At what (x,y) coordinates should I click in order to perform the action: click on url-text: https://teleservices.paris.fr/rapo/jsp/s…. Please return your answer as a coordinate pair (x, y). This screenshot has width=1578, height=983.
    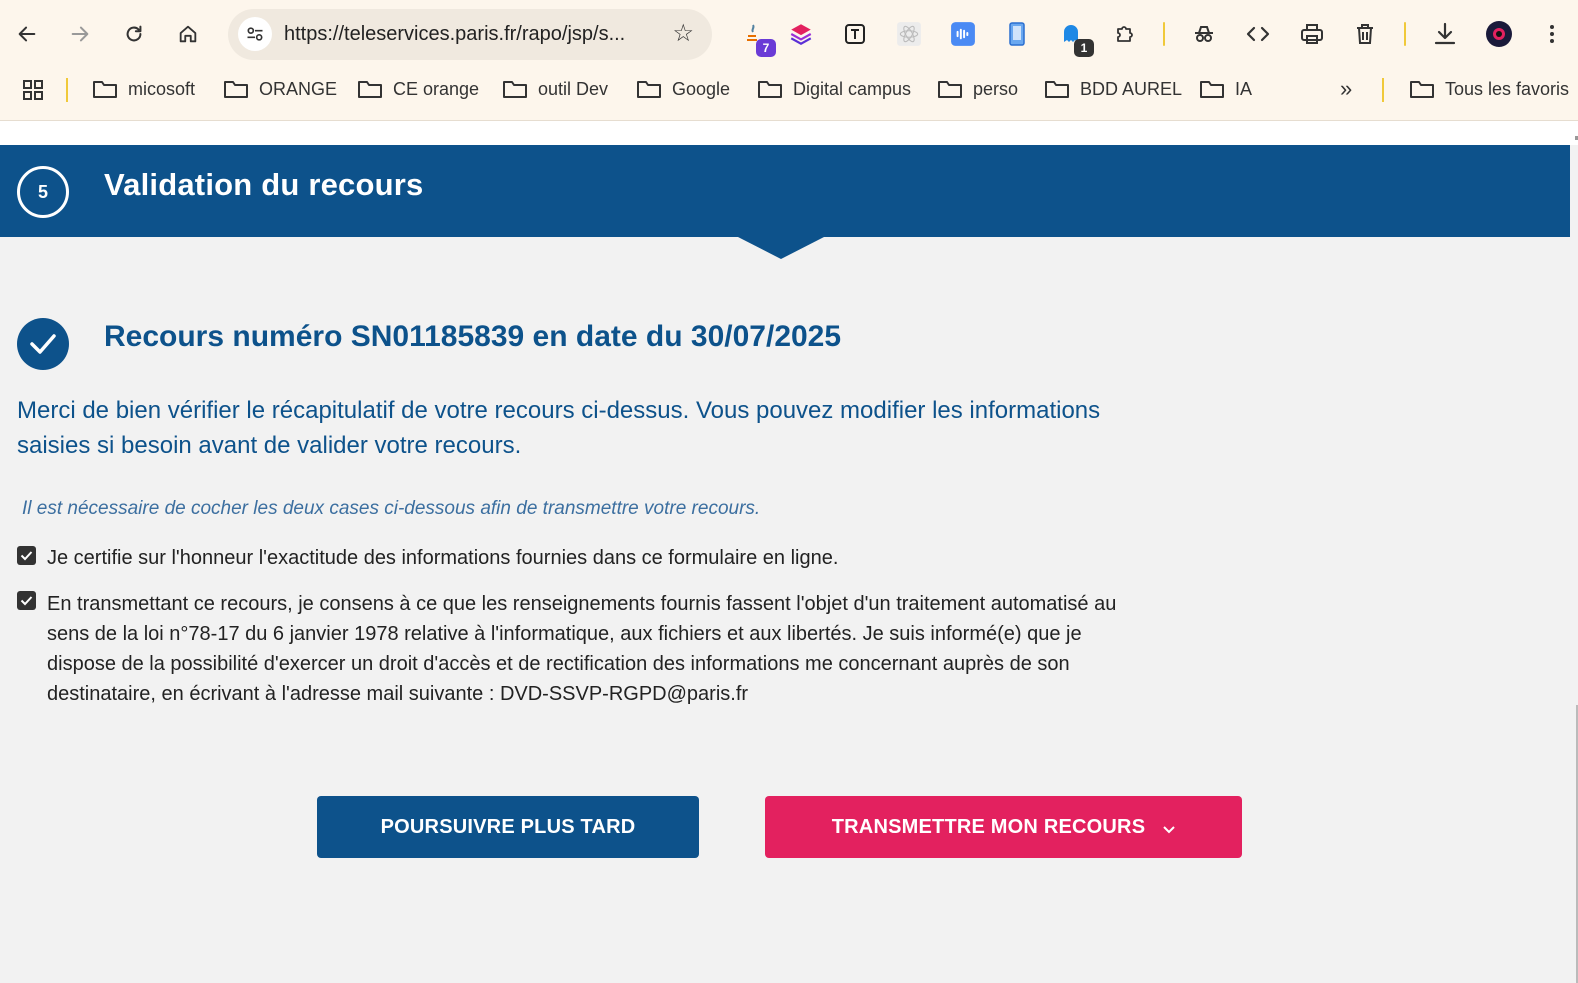
    Looking at the image, I should click on (454, 34).